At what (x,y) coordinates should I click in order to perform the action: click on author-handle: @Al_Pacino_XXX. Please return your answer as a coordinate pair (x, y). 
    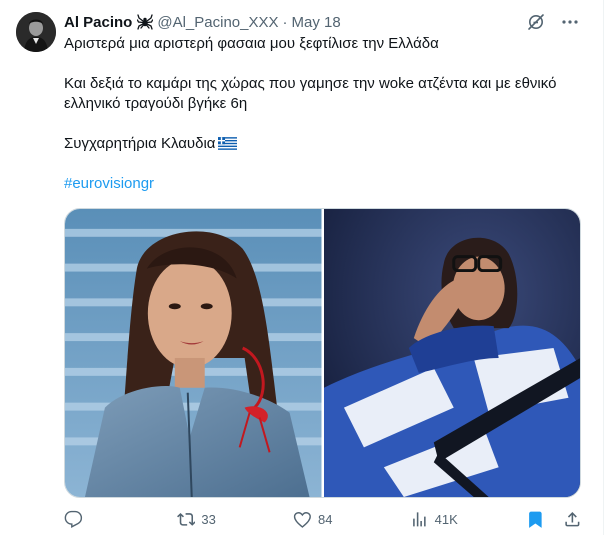
    Looking at the image, I should click on (217, 22).